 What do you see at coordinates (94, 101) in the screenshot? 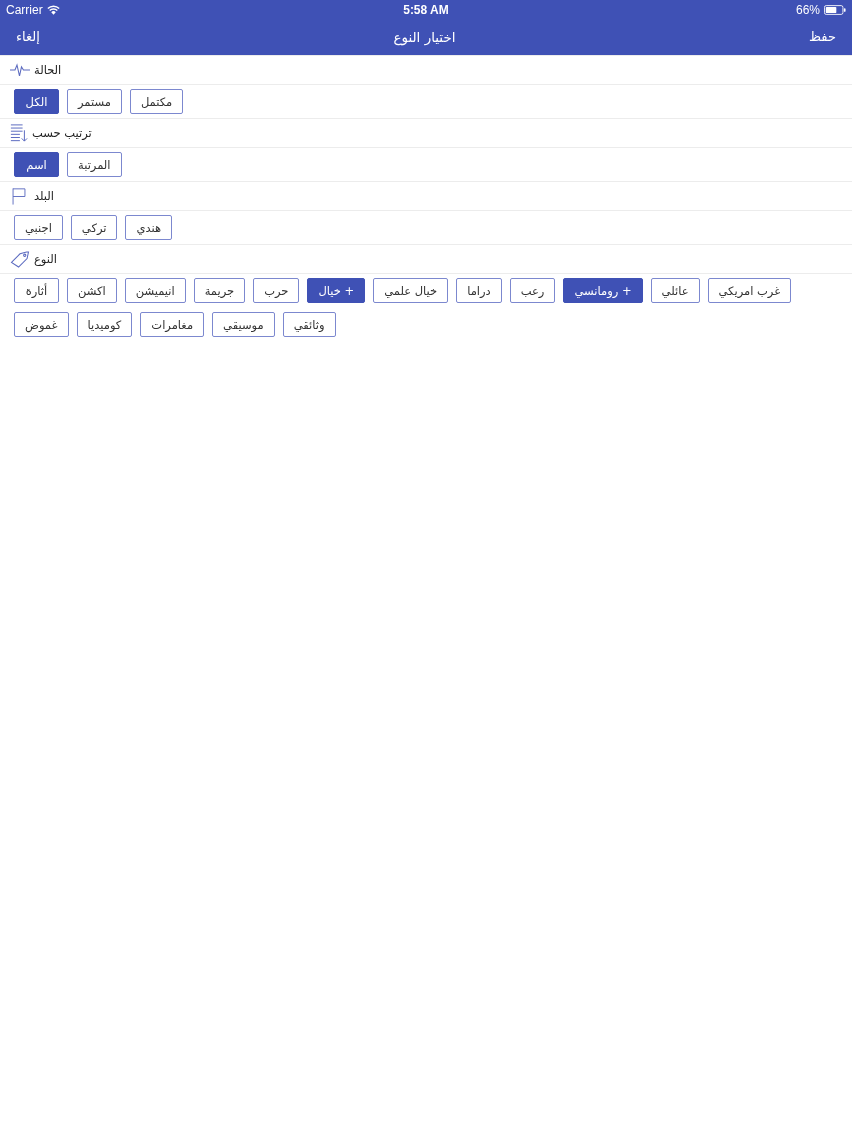
I see `filter-option-button: مستمر` at bounding box center [94, 101].